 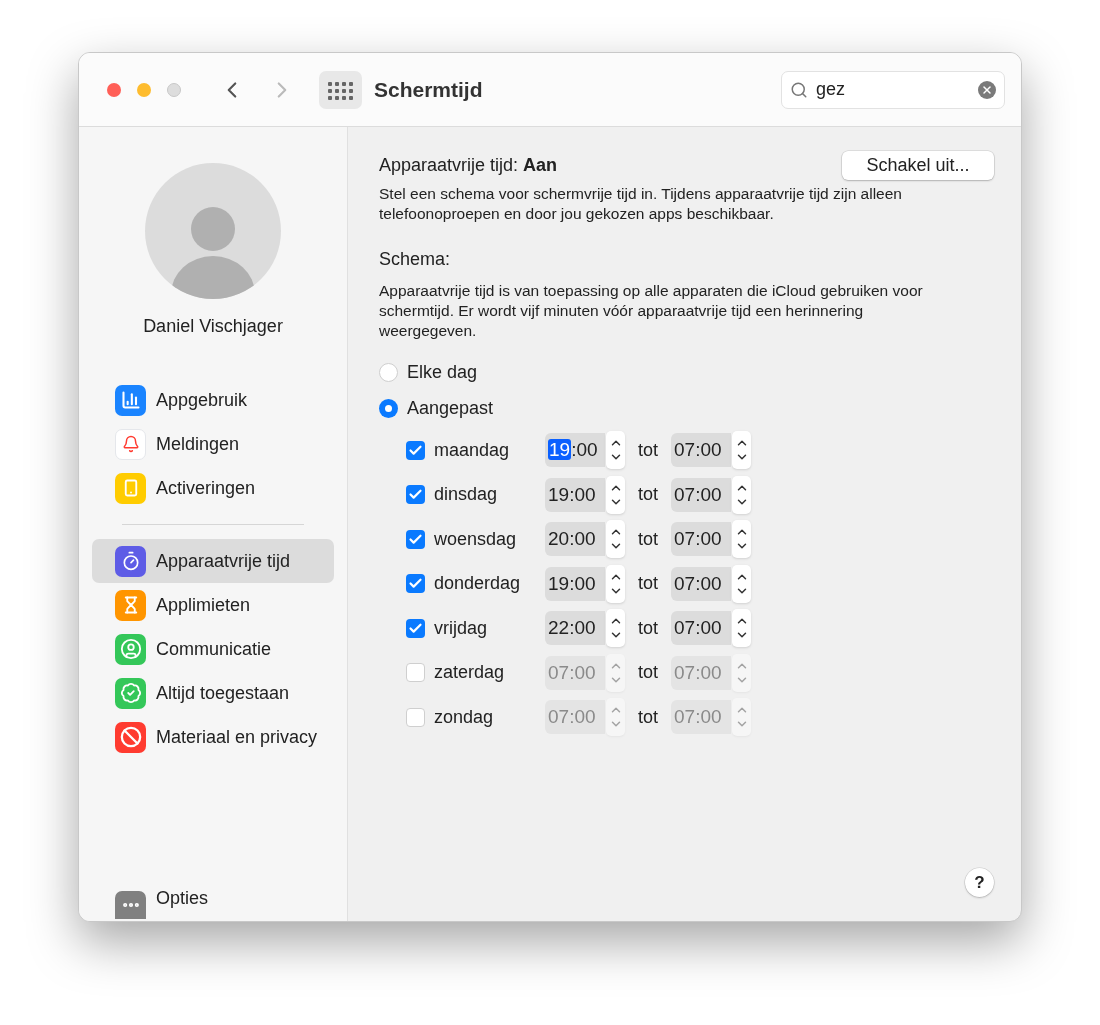 What do you see at coordinates (979, 882) in the screenshot?
I see `help-button: ?` at bounding box center [979, 882].